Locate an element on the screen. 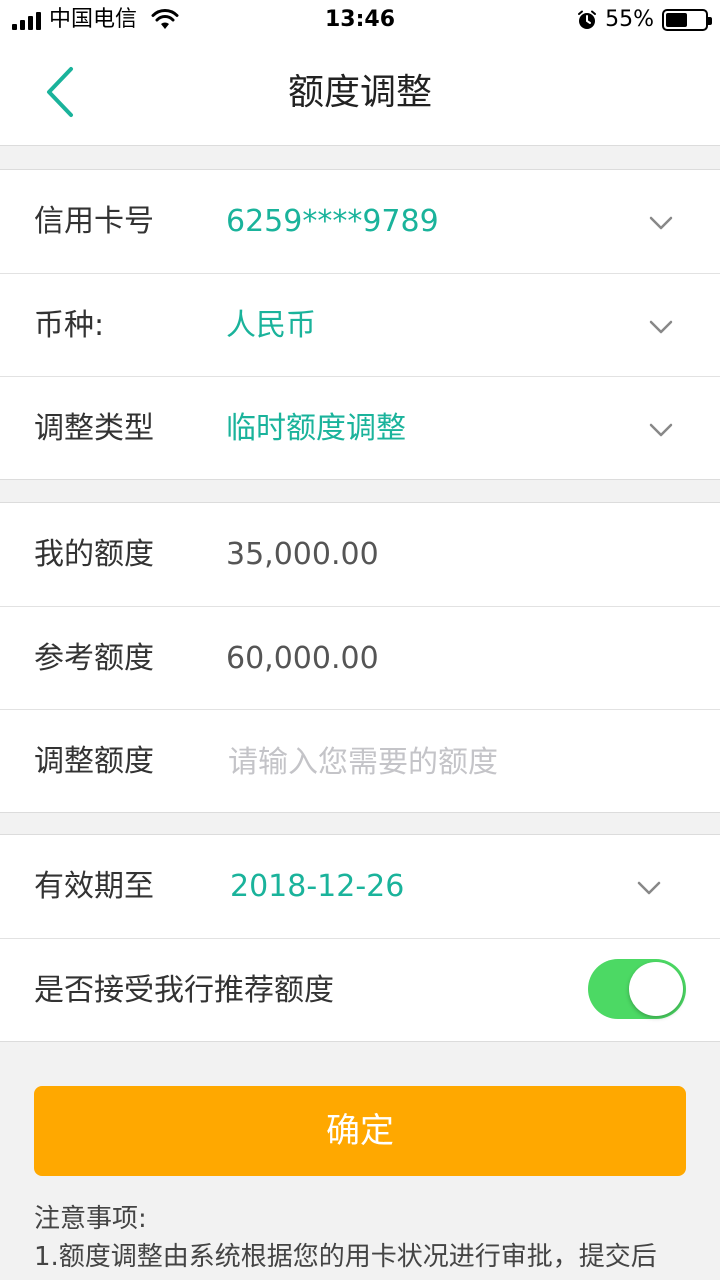  confirm-button: 确定 is located at coordinates (360, 1131).